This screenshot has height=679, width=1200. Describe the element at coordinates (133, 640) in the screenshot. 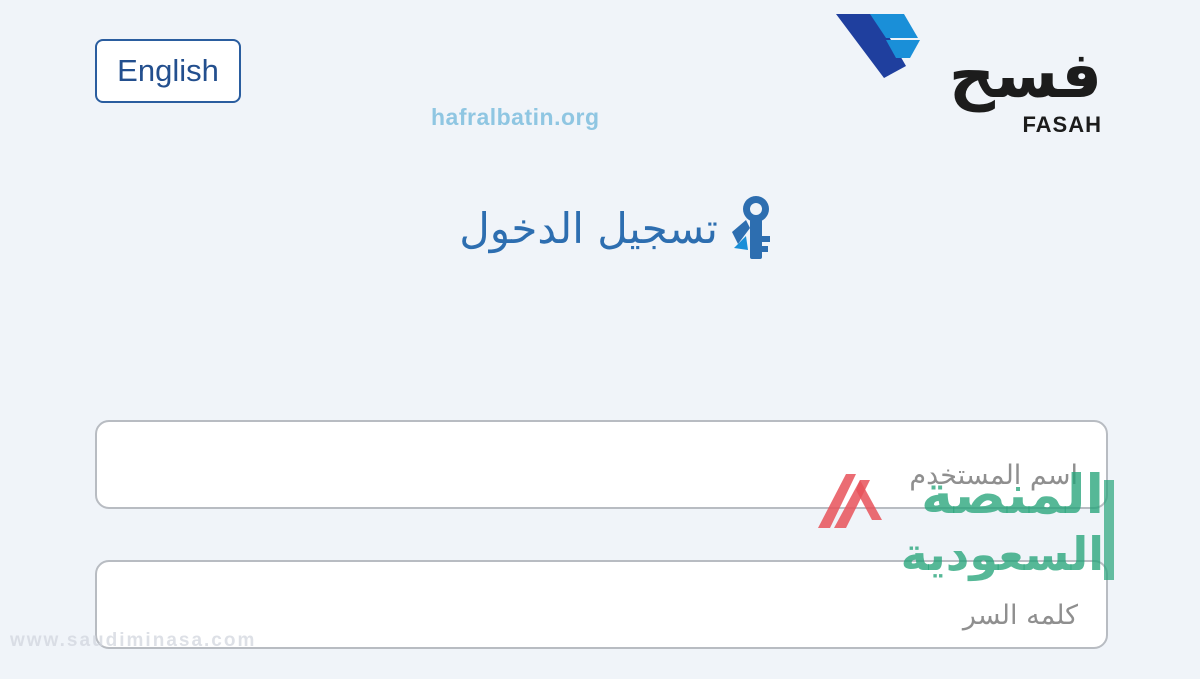

I see `watermark-bottom: www.saudiminasa.com` at that location.